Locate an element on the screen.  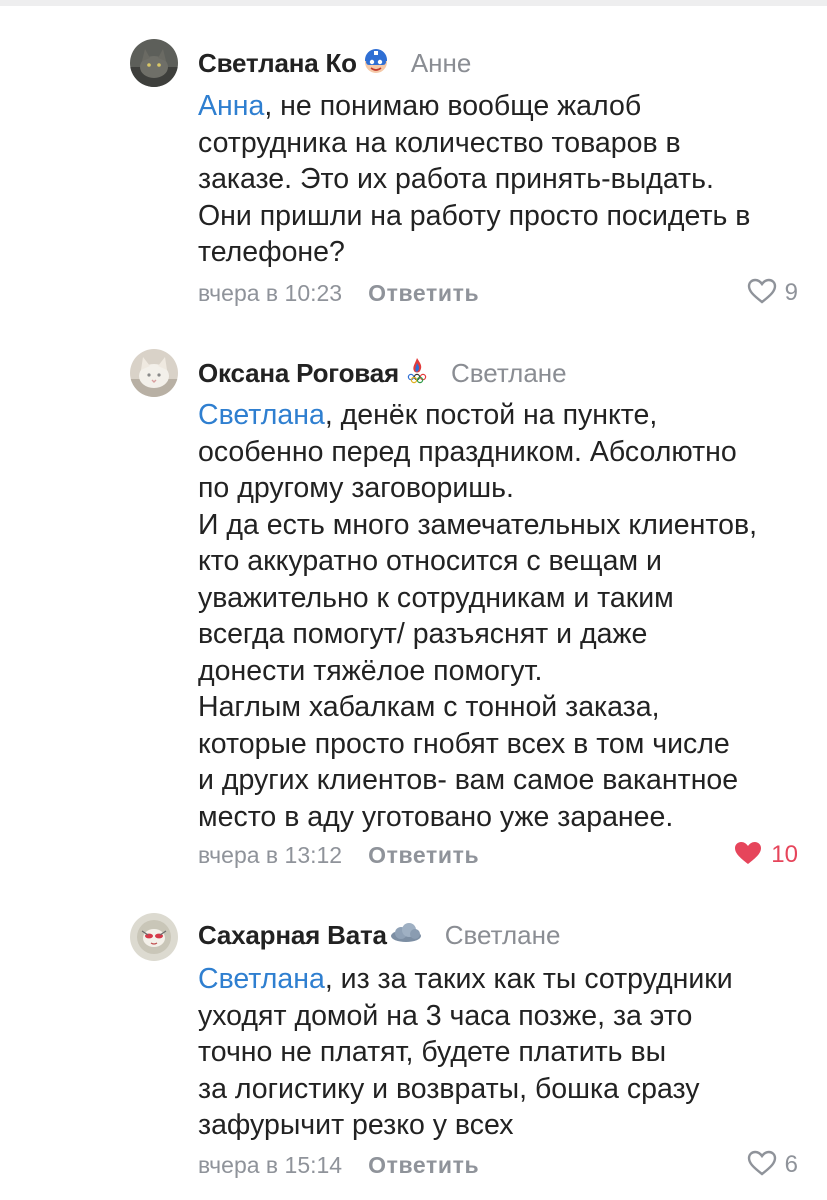
comment-text-line: Они пришли на работу просто посидеть в is located at coordinates (474, 215).